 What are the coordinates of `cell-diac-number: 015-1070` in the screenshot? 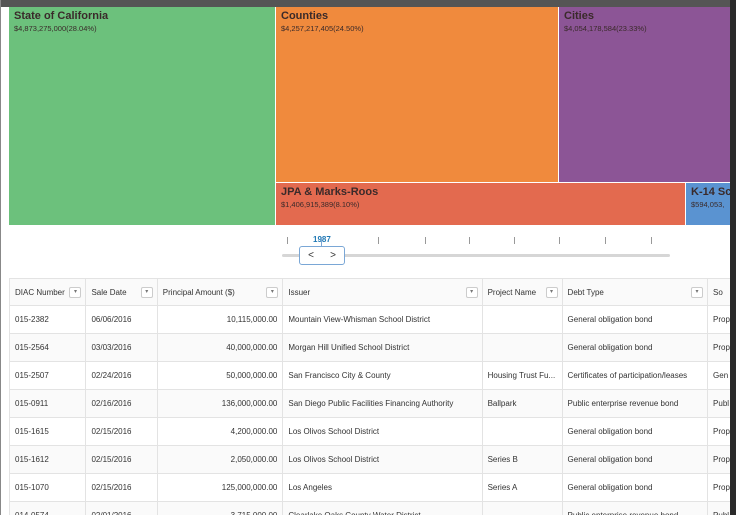 It's located at (47, 487).